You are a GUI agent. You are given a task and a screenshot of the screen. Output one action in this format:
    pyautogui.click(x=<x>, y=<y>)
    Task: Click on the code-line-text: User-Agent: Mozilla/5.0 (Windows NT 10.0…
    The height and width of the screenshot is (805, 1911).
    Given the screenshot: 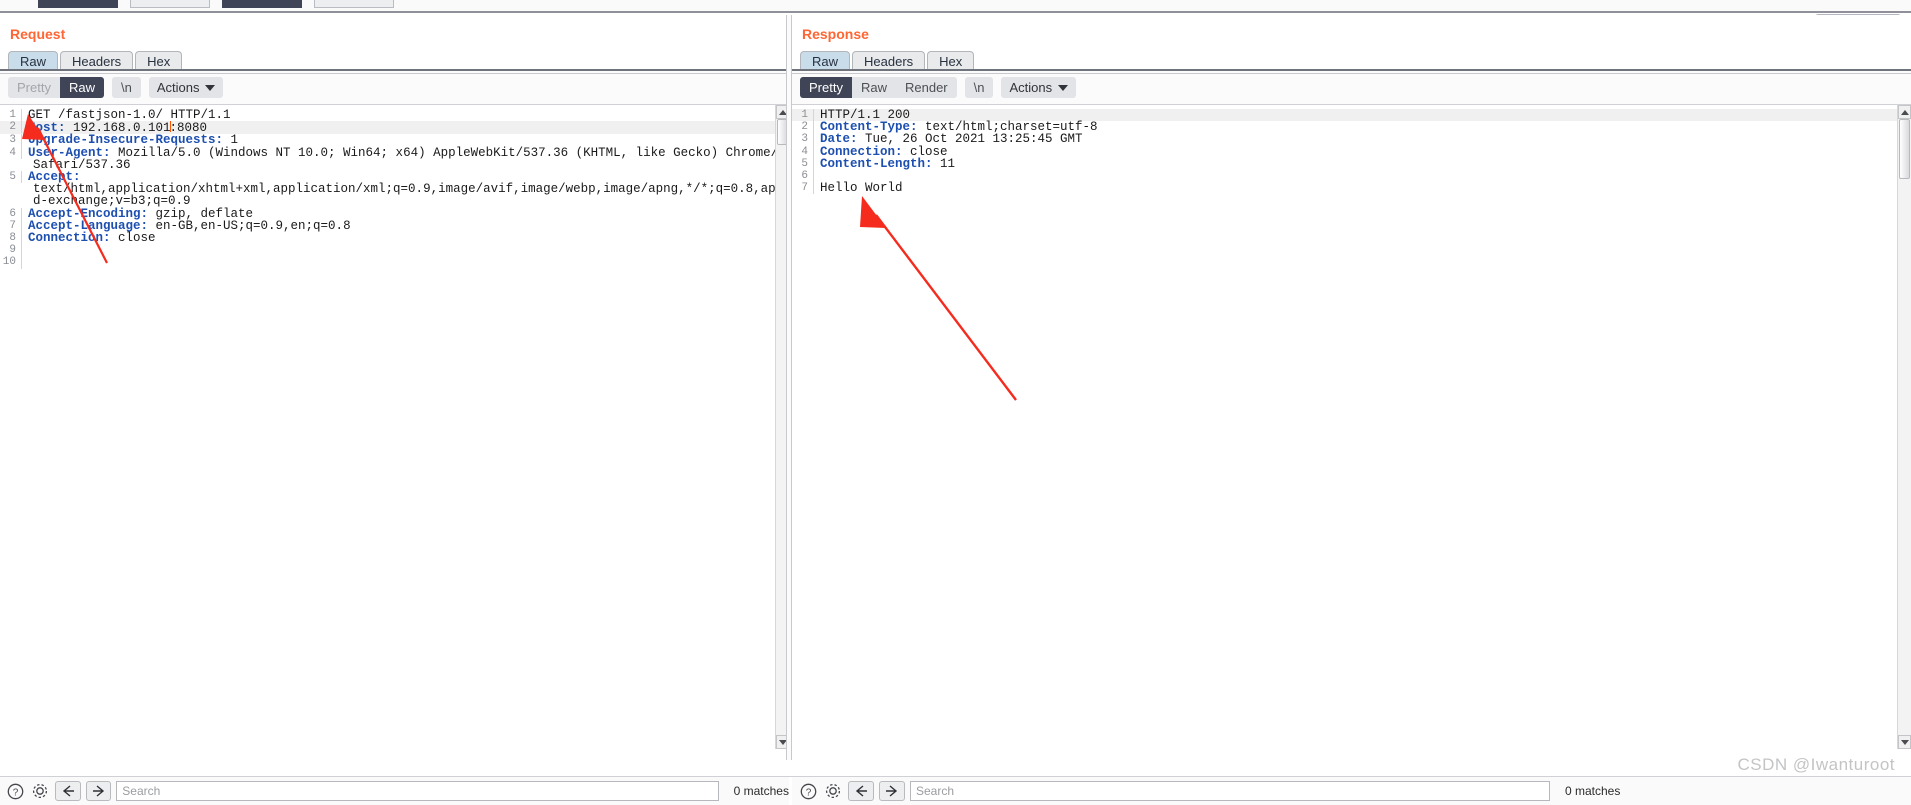 What is the action you would take?
    pyautogui.click(x=401, y=152)
    